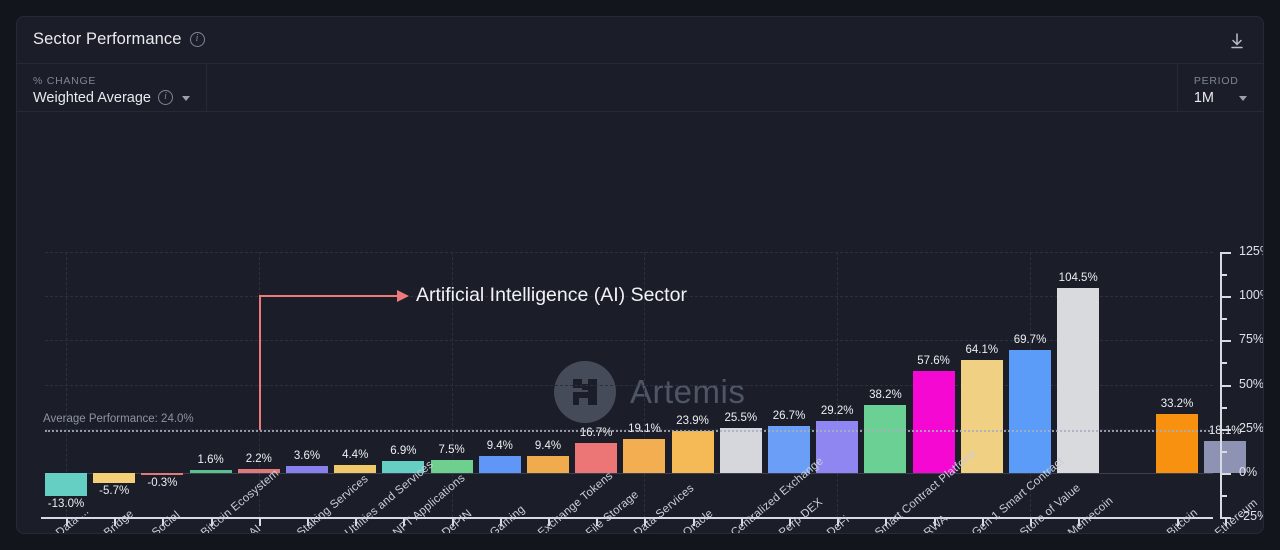 Image resolution: width=1280 pixels, height=550 pixels. What do you see at coordinates (629, 431) in the screenshot?
I see `average-performance-line` at bounding box center [629, 431].